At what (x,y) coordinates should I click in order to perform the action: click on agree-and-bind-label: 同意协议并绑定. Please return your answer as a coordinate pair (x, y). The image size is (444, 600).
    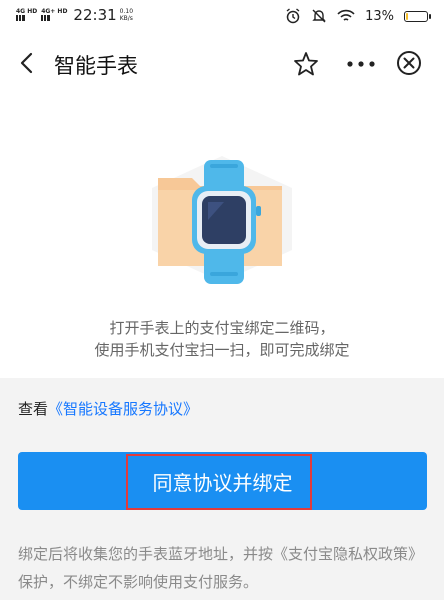
    Looking at the image, I should click on (222, 482).